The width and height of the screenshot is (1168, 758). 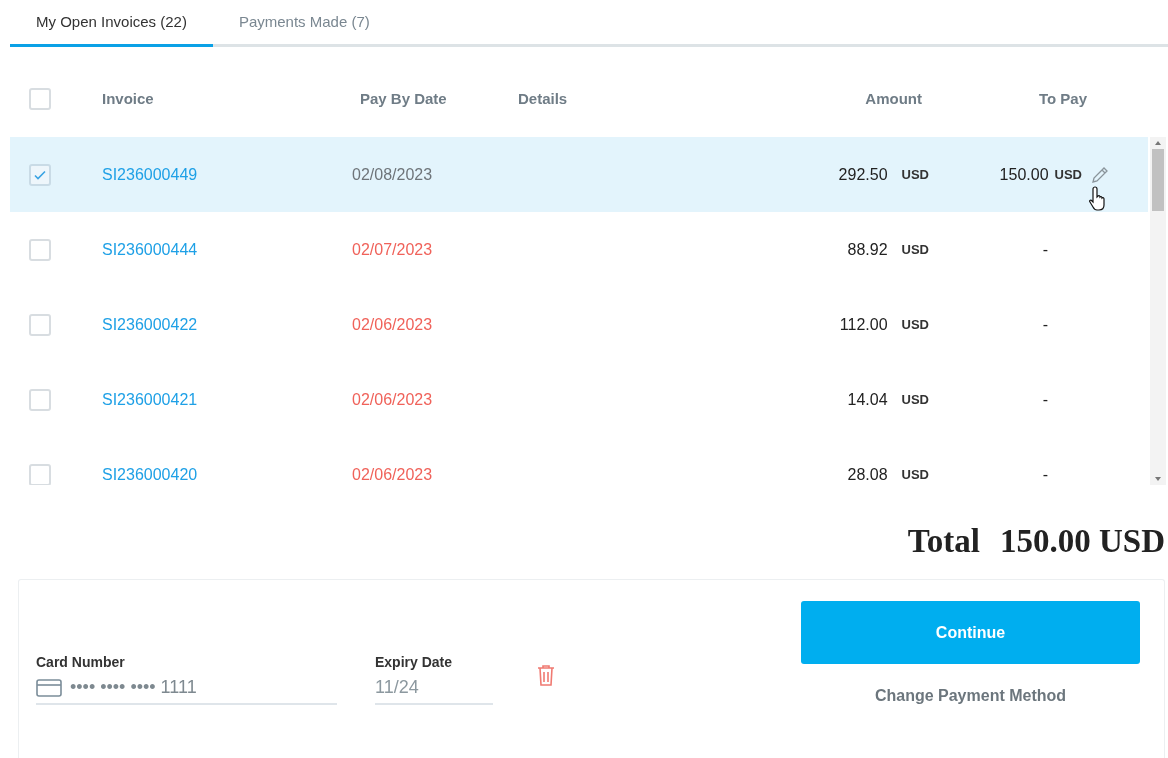 What do you see at coordinates (49, 687) in the screenshot?
I see `credit-card-icon` at bounding box center [49, 687].